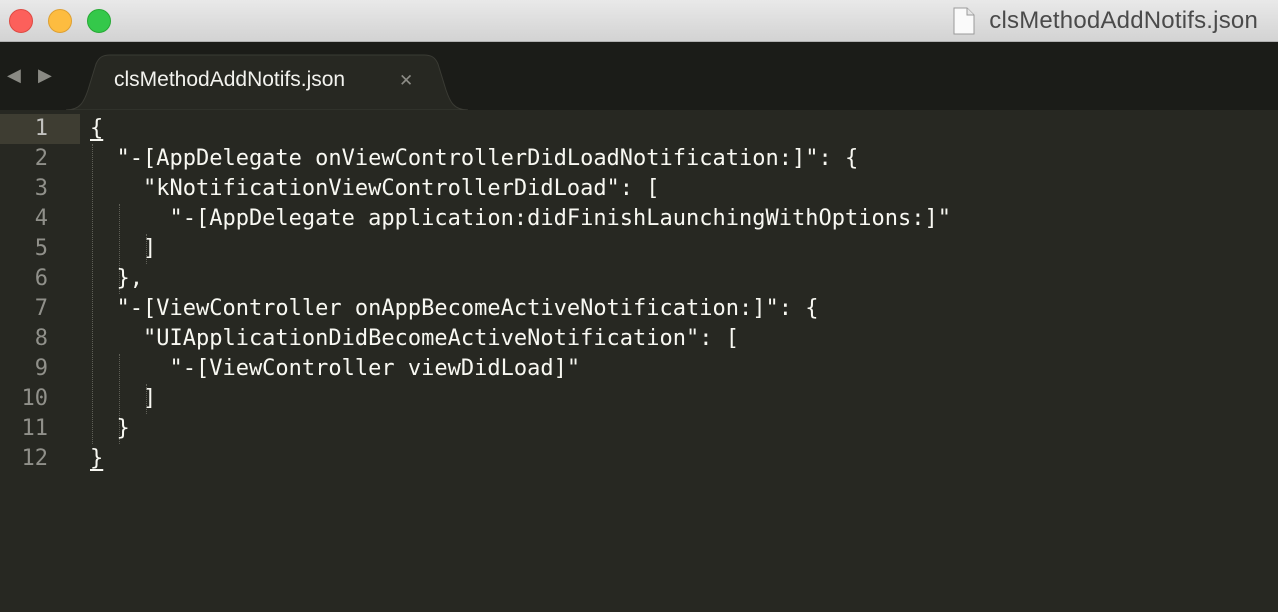 The image size is (1278, 612). I want to click on tab-close-icon: ✕, so click(406, 81).